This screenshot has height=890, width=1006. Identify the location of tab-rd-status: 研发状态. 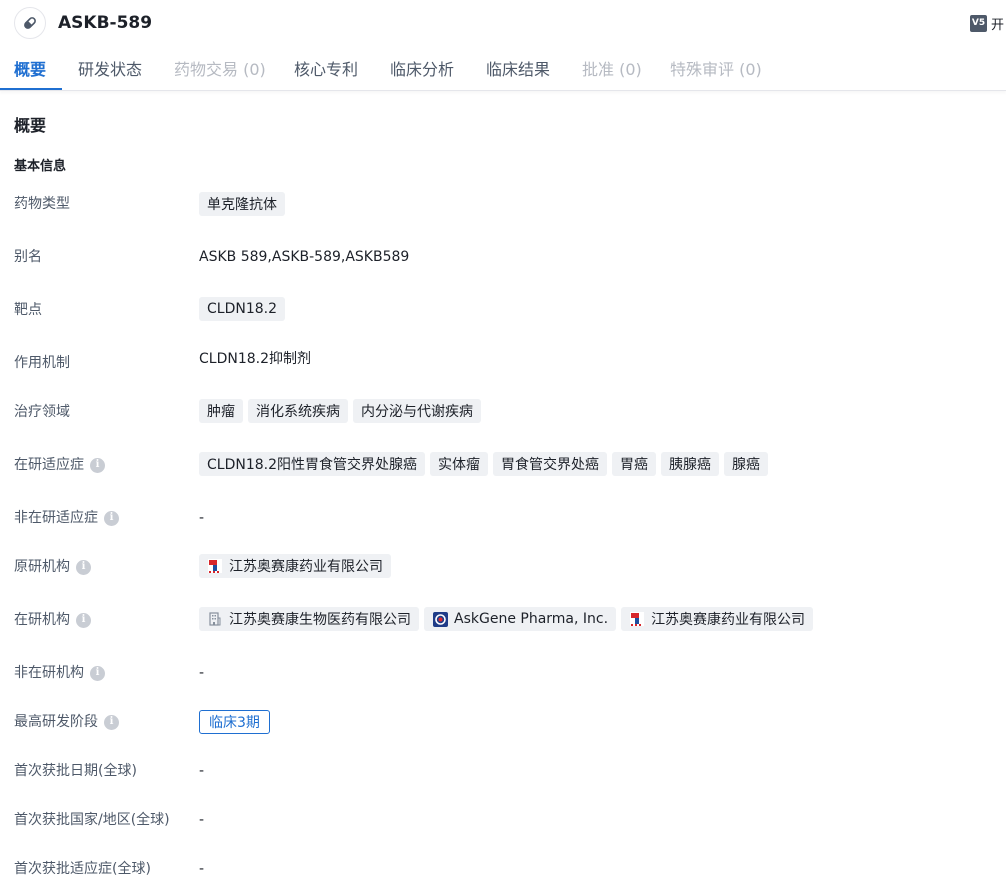
(110, 70).